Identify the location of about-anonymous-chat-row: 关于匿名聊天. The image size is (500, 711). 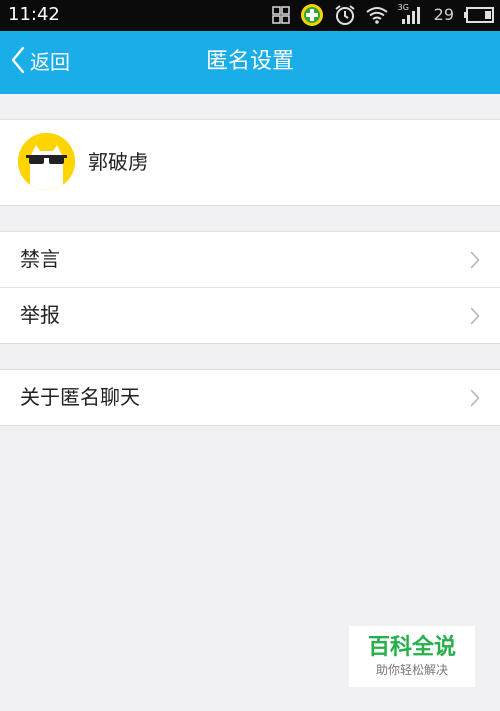
(250, 397).